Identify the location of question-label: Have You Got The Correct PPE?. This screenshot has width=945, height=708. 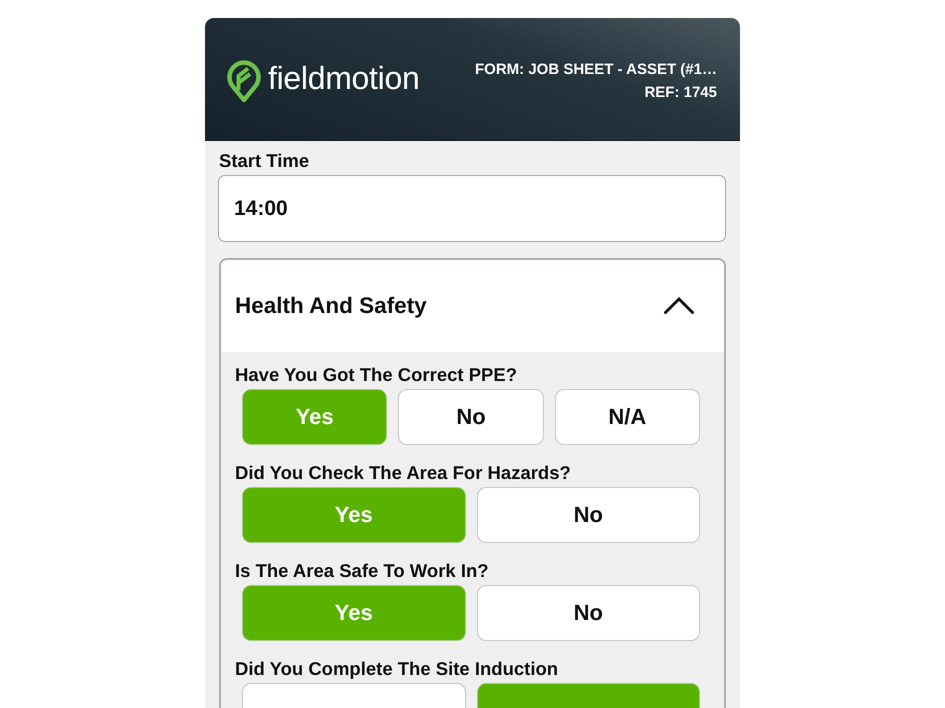
(376, 375).